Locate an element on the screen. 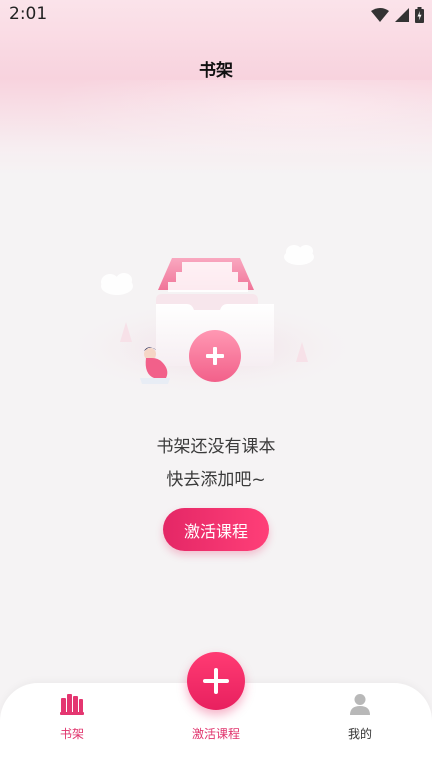 This screenshot has width=432, height=769. tab-mine: 我的 is located at coordinates (360, 718).